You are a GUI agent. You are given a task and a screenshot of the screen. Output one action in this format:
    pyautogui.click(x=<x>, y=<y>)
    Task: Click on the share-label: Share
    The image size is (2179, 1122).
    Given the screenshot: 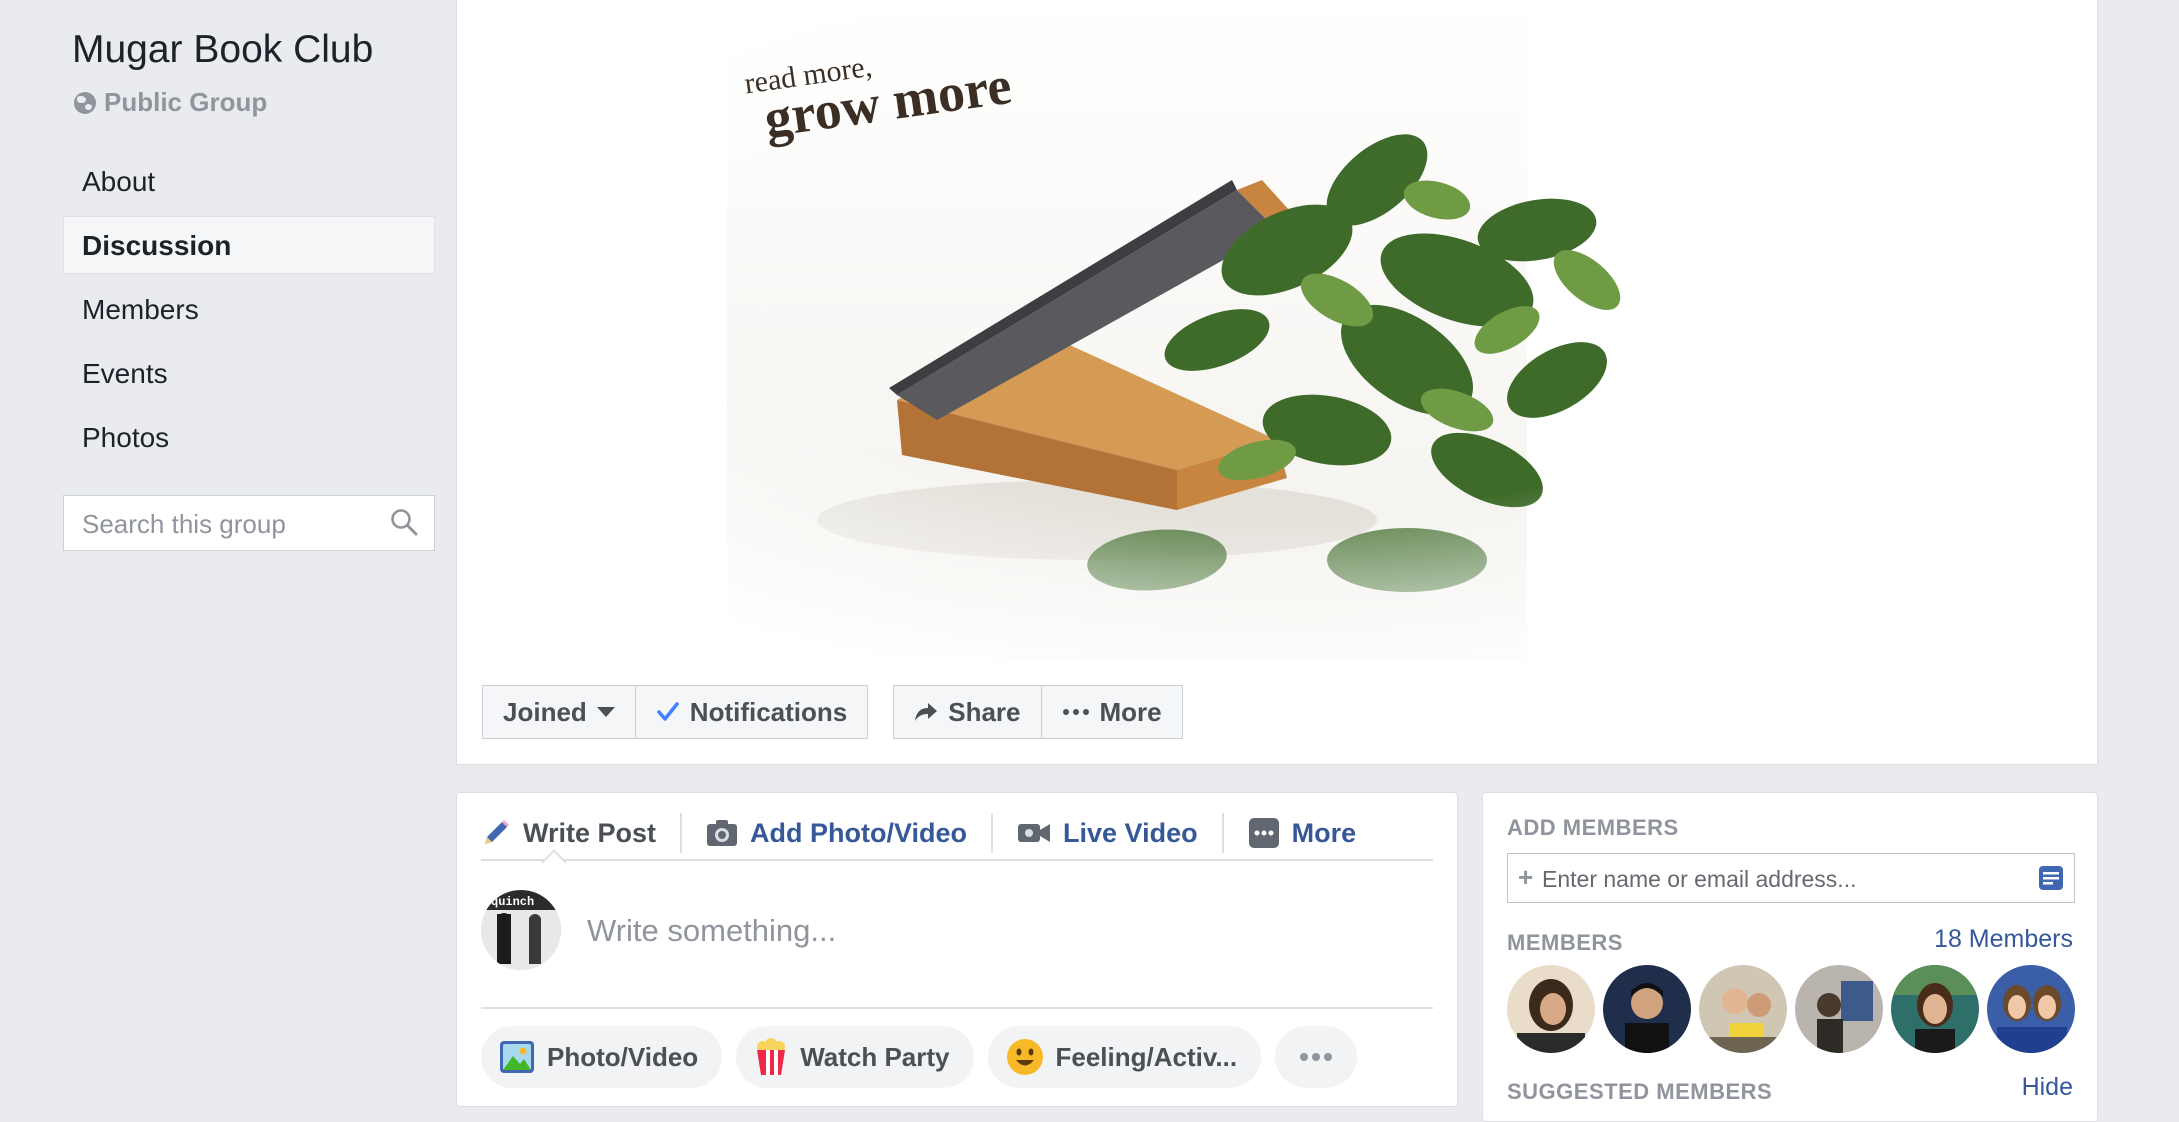 What is the action you would take?
    pyautogui.click(x=984, y=711)
    